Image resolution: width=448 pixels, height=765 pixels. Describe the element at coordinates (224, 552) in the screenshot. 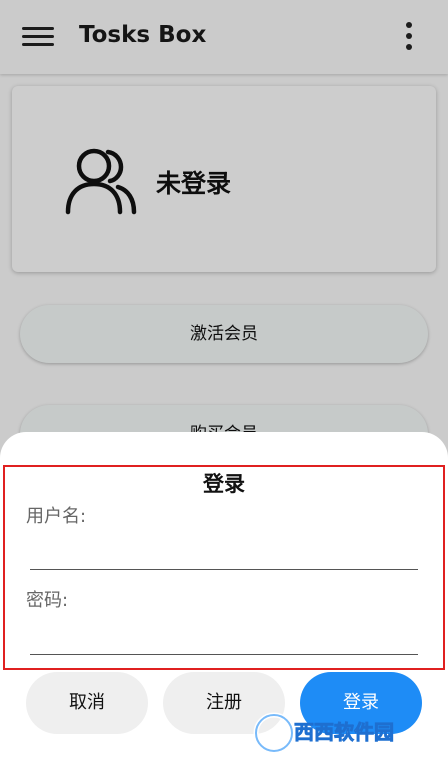

I see `username-input` at that location.